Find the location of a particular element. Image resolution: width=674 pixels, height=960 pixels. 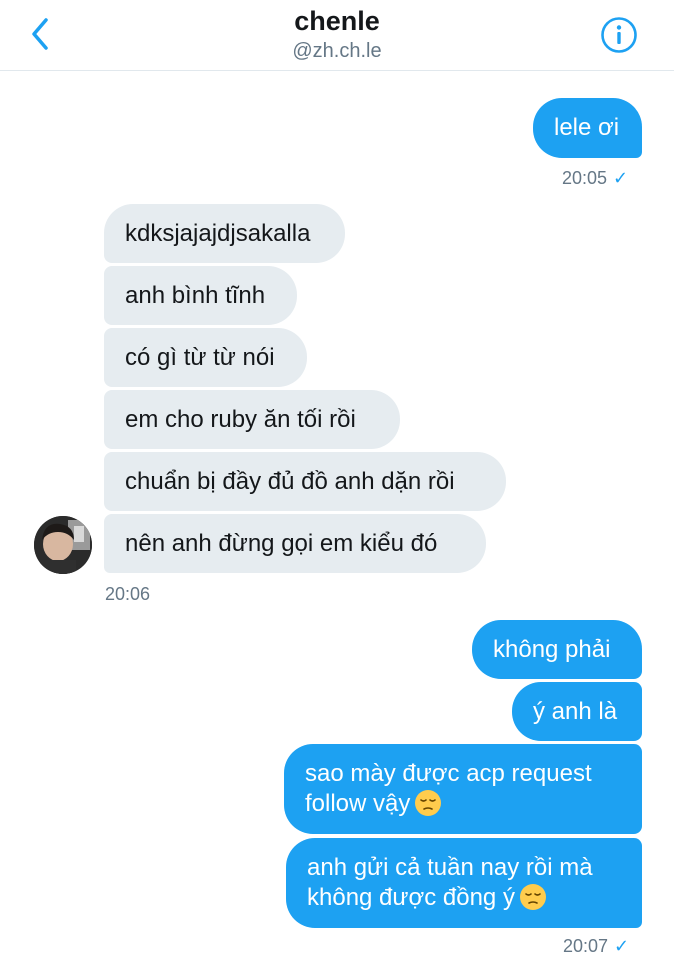

message-timestamp: 20:05 ✓ is located at coordinates (595, 178).